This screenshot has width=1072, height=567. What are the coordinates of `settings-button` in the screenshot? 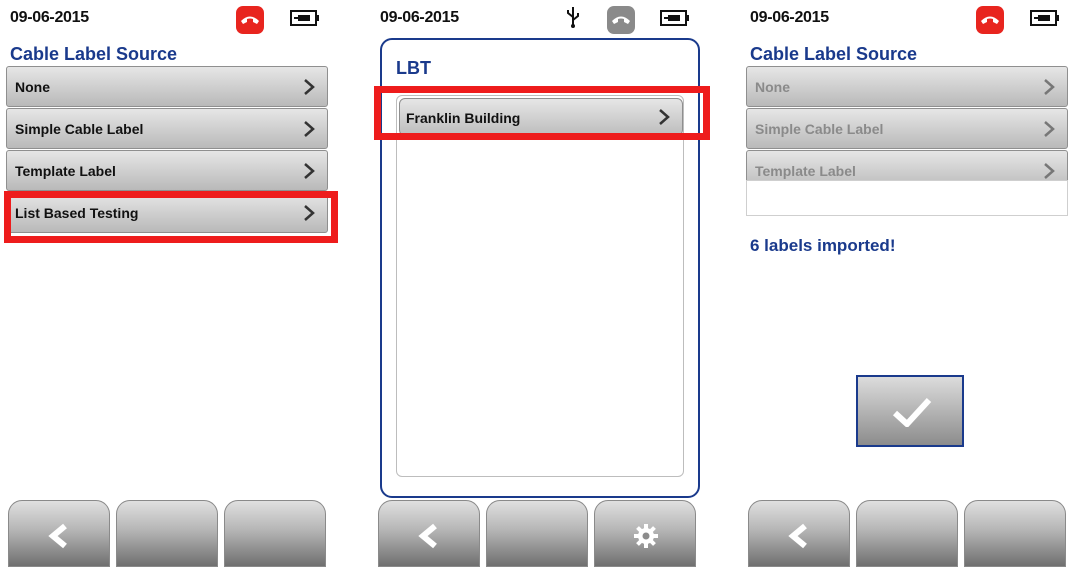 It's located at (645, 533).